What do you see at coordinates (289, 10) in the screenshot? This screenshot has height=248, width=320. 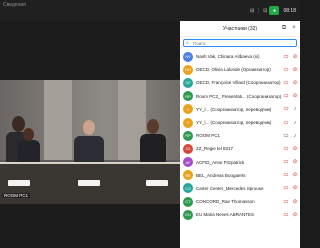 I see `meeting-timer: 08:18` at bounding box center [289, 10].